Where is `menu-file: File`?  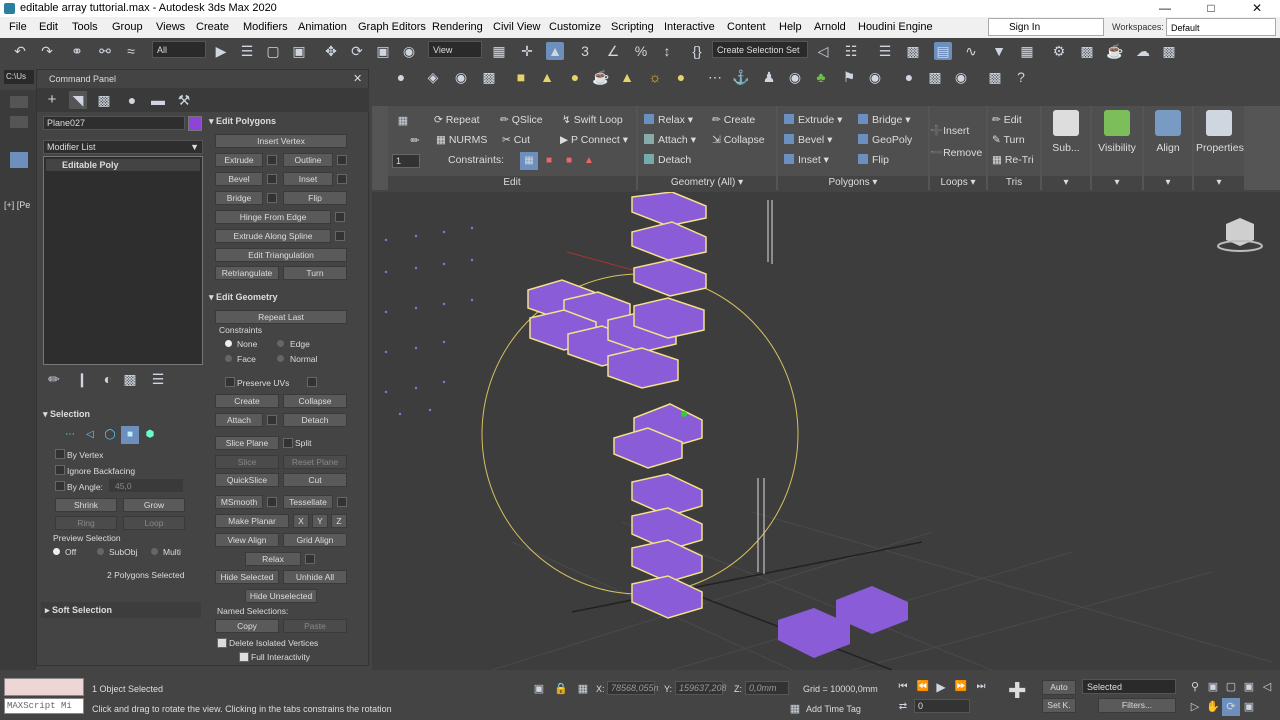 menu-file: File is located at coordinates (18, 27).